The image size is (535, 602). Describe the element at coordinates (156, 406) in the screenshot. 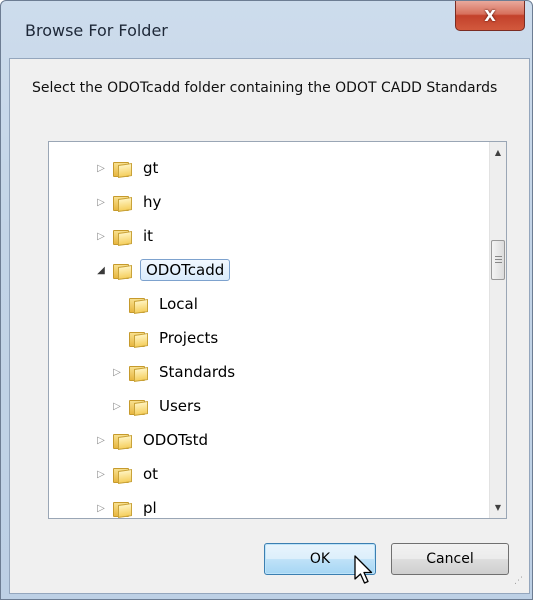

I see `tree-node: ▷ Users` at that location.